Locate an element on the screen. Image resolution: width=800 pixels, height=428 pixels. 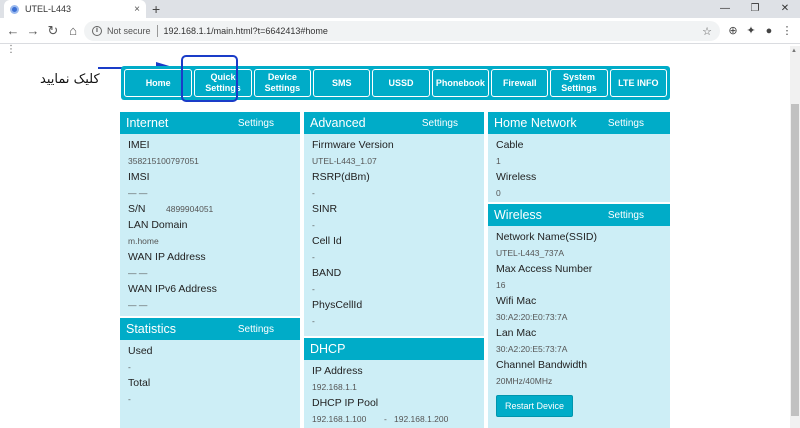
close-window-button: ✕ is located at coordinates (785, 9).